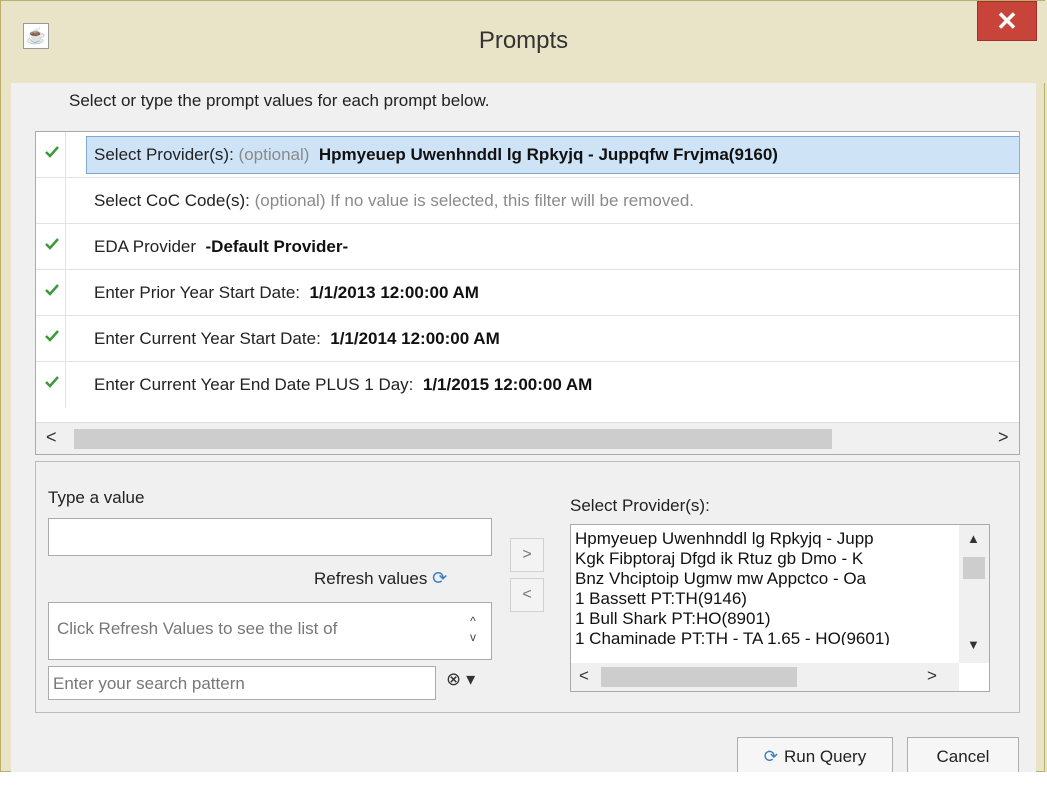 This screenshot has height=794, width=1047. I want to click on prompt-label: Enter Prior Year Start Date:, so click(199, 292).